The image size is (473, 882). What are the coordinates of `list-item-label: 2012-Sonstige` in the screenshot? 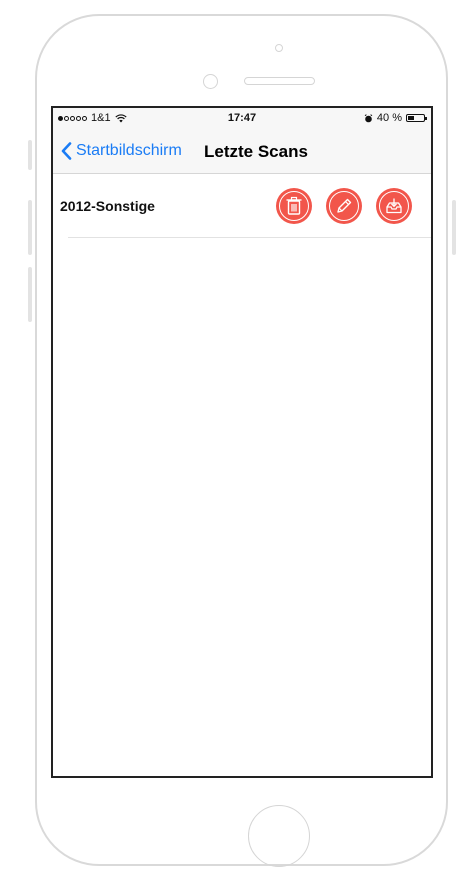 It's located at (107, 206).